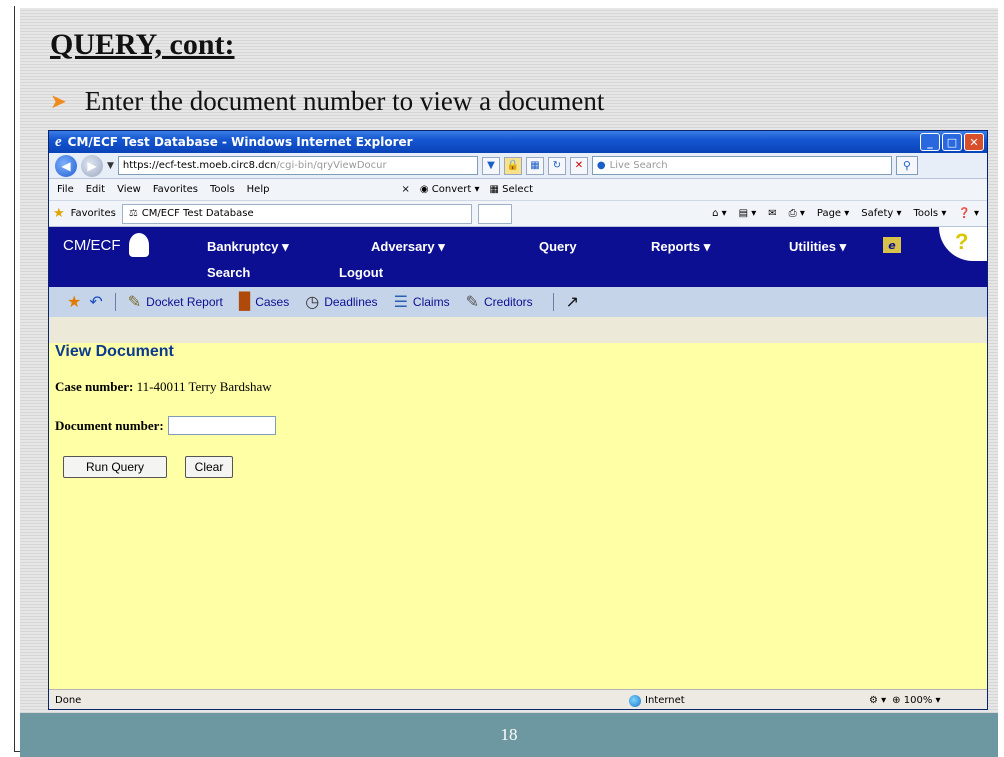 The height and width of the screenshot is (757, 1004). I want to click on zoom-control: ⊕ 100% ▾, so click(916, 700).